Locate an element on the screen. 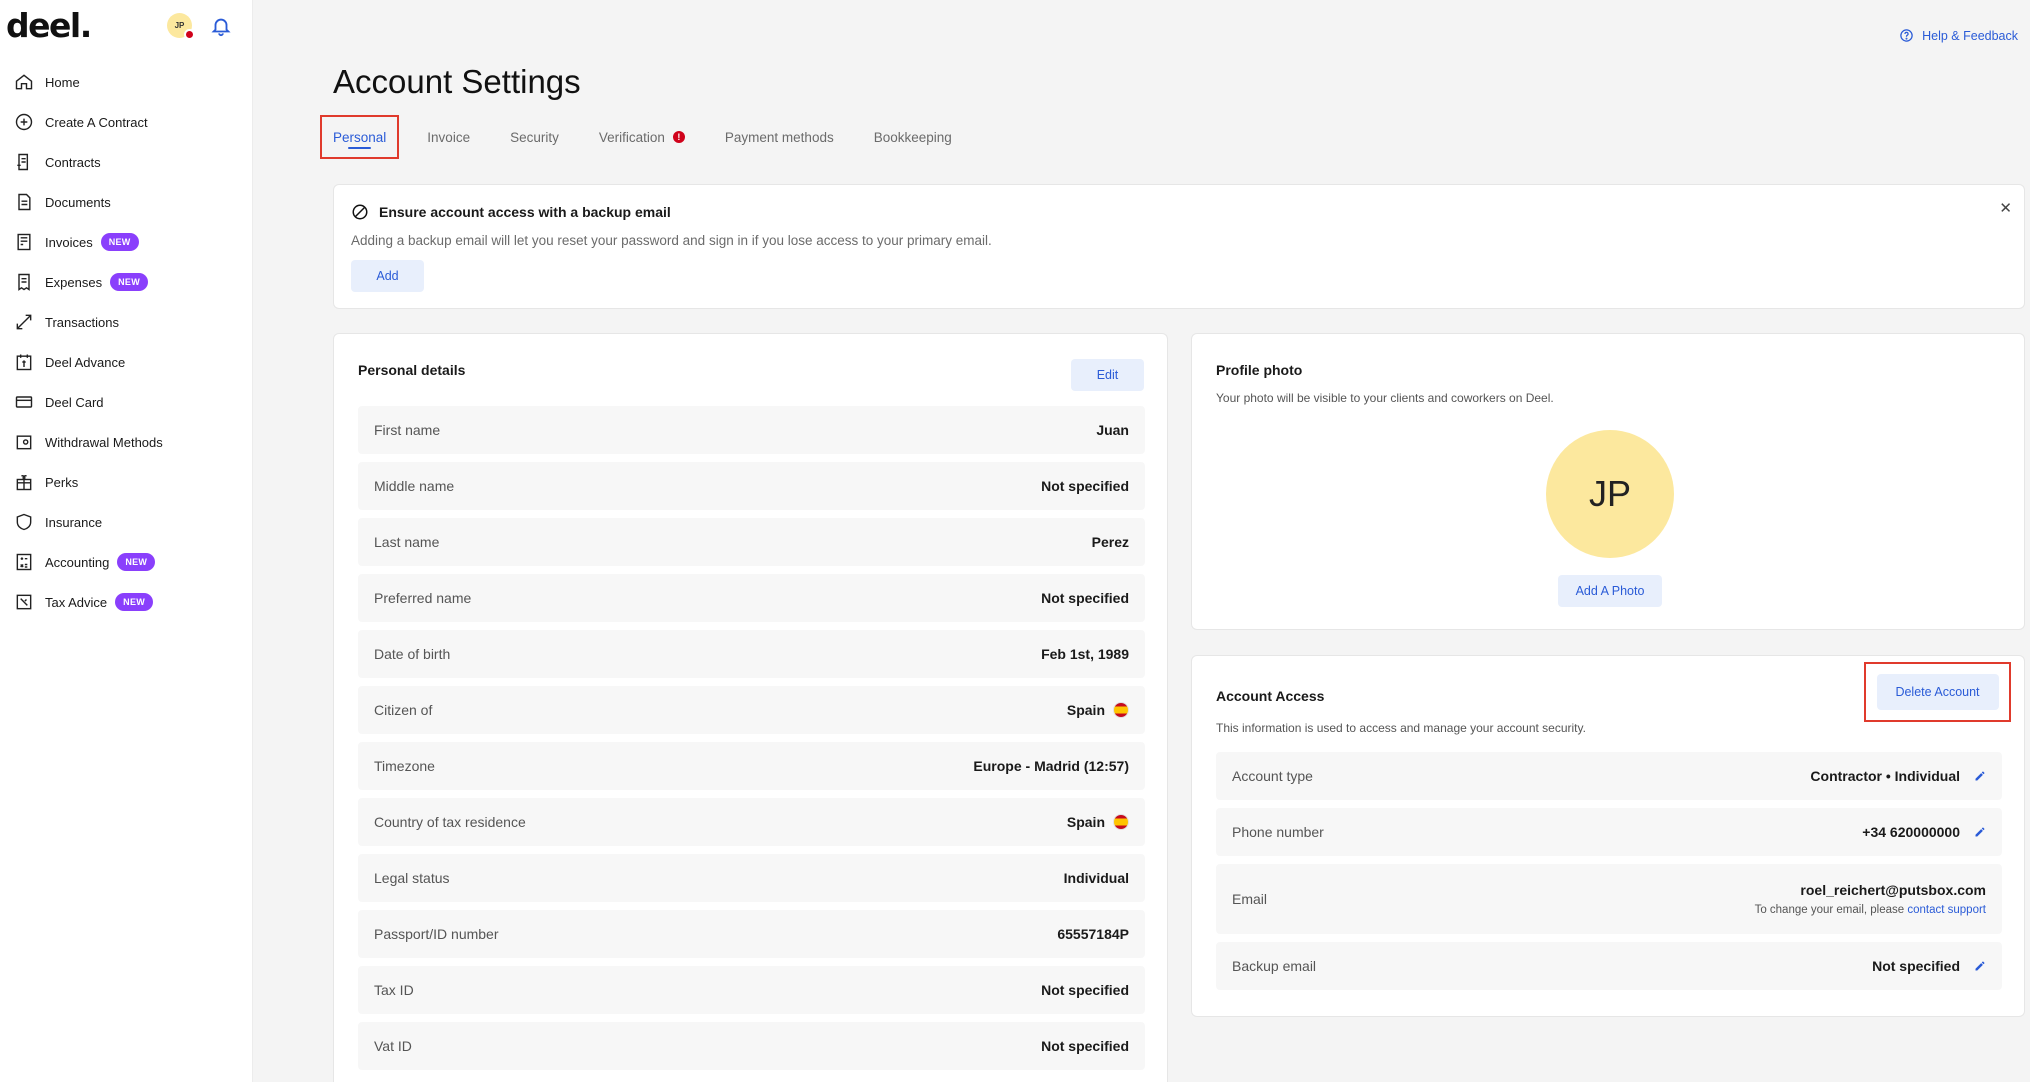 The image size is (2030, 1082). row-label: Date of birth is located at coordinates (412, 654).